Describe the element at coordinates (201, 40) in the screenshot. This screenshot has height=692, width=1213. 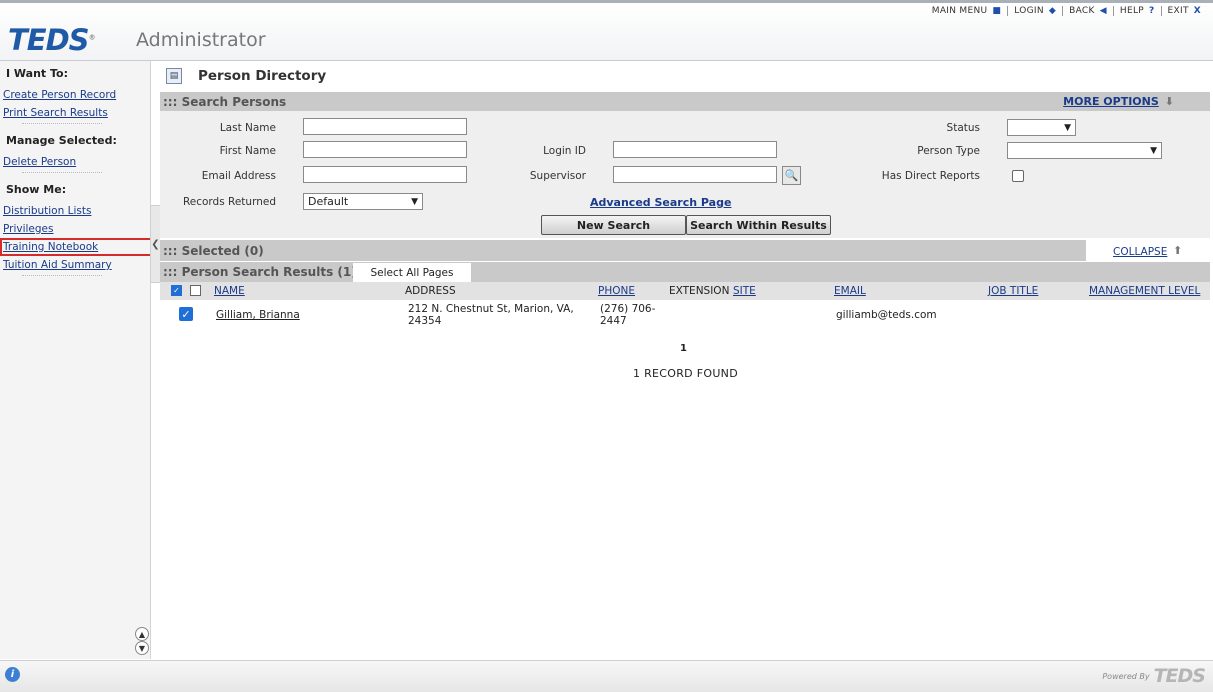
I see `app-title: Administrator` at that location.